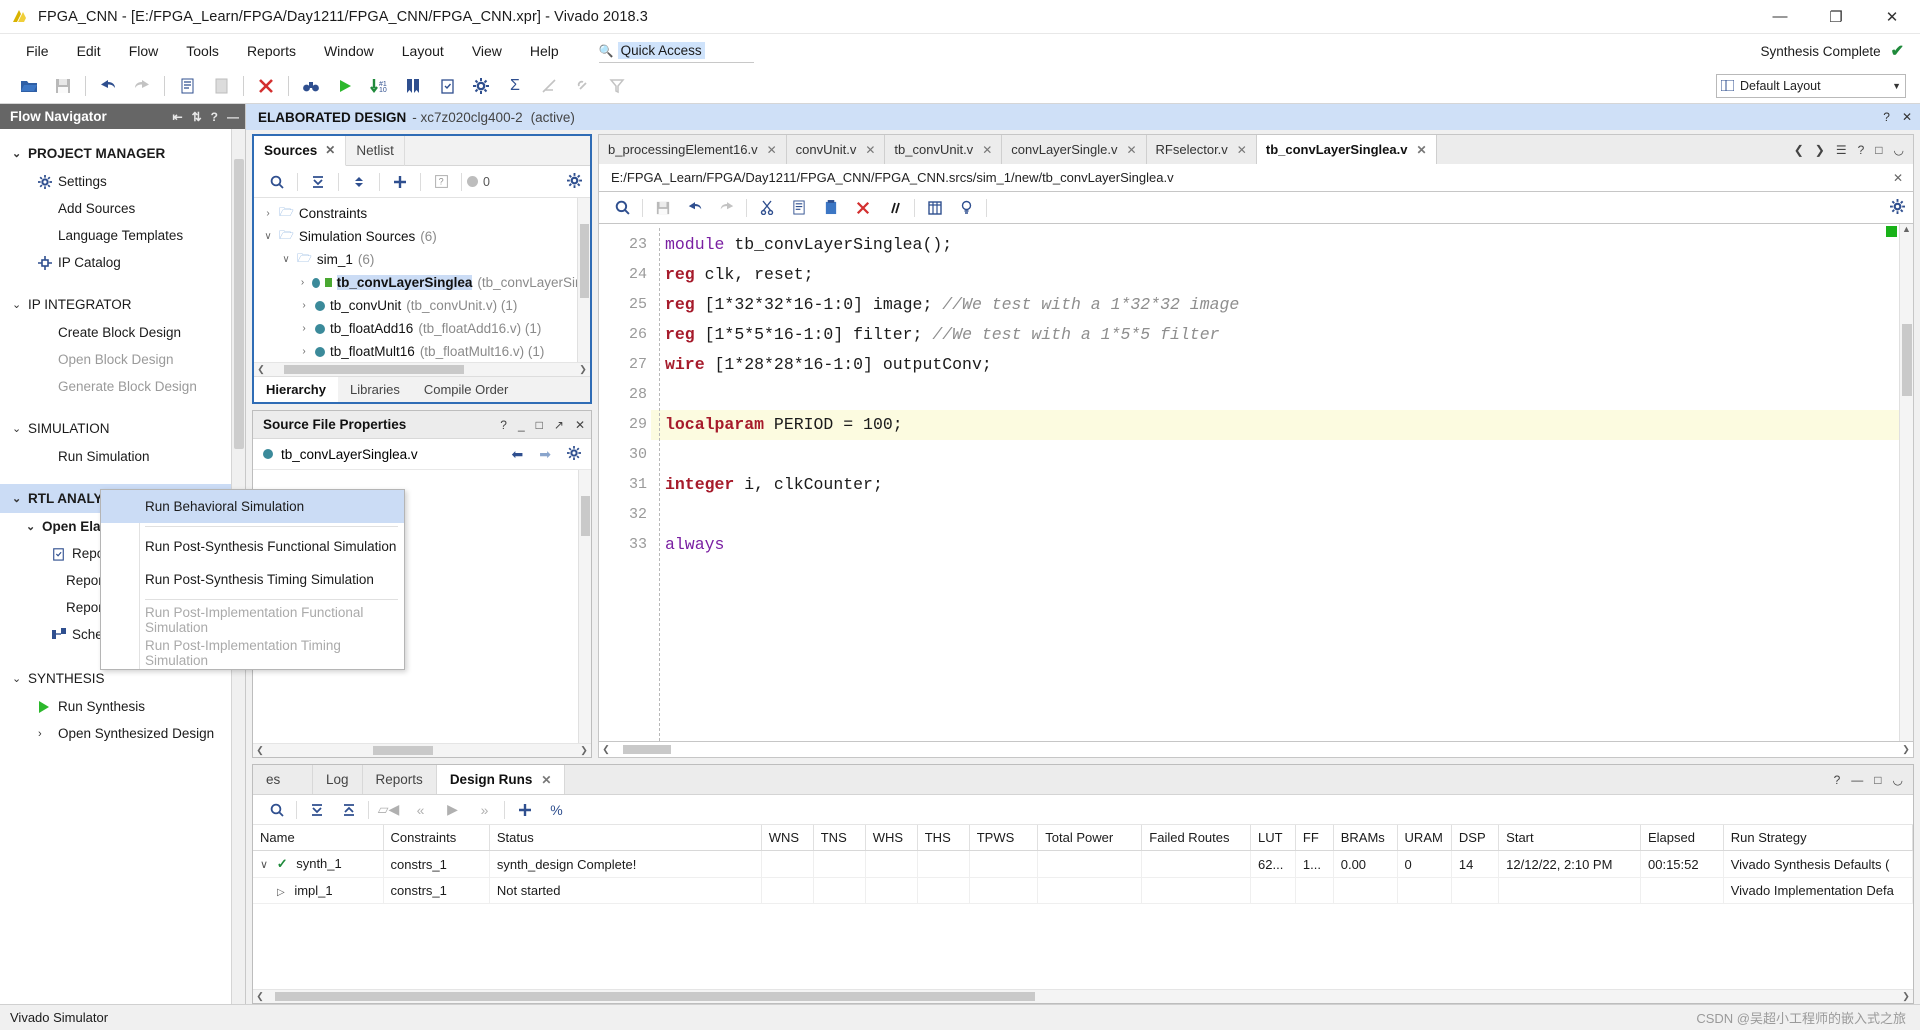  Describe the element at coordinates (1836, 17) in the screenshot. I see `maximize-button: ❐` at that location.